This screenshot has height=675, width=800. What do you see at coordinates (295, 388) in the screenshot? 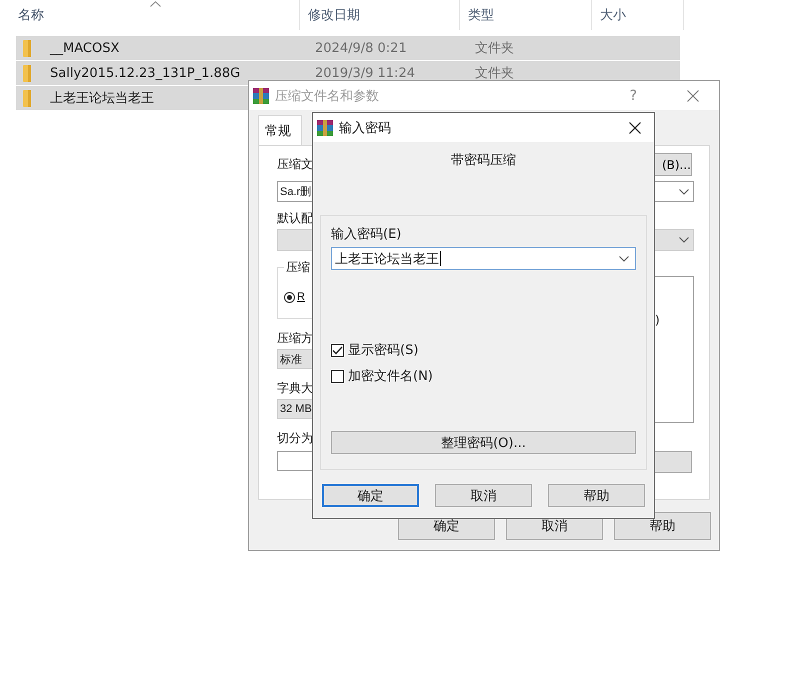
I see `field-label: 字典大` at bounding box center [295, 388].